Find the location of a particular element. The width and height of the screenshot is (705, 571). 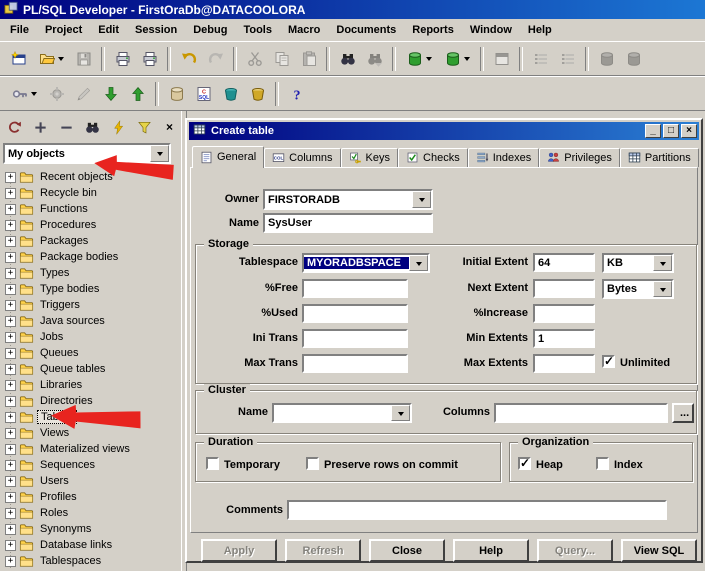

tab-privileges: Privileges is located at coordinates (579, 157).